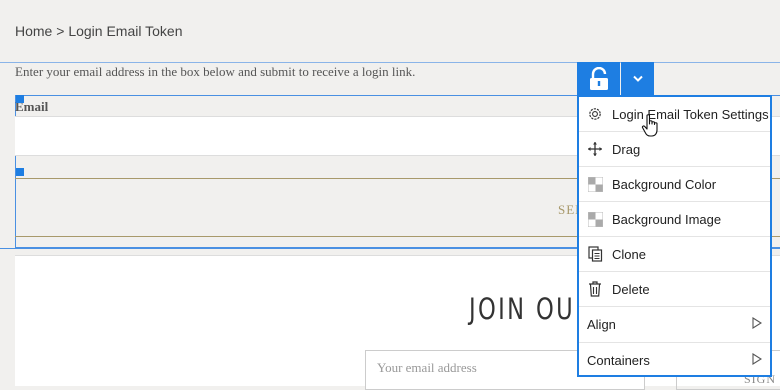  What do you see at coordinates (125, 31) in the screenshot?
I see `breadcrumb-current: Login Email Token` at bounding box center [125, 31].